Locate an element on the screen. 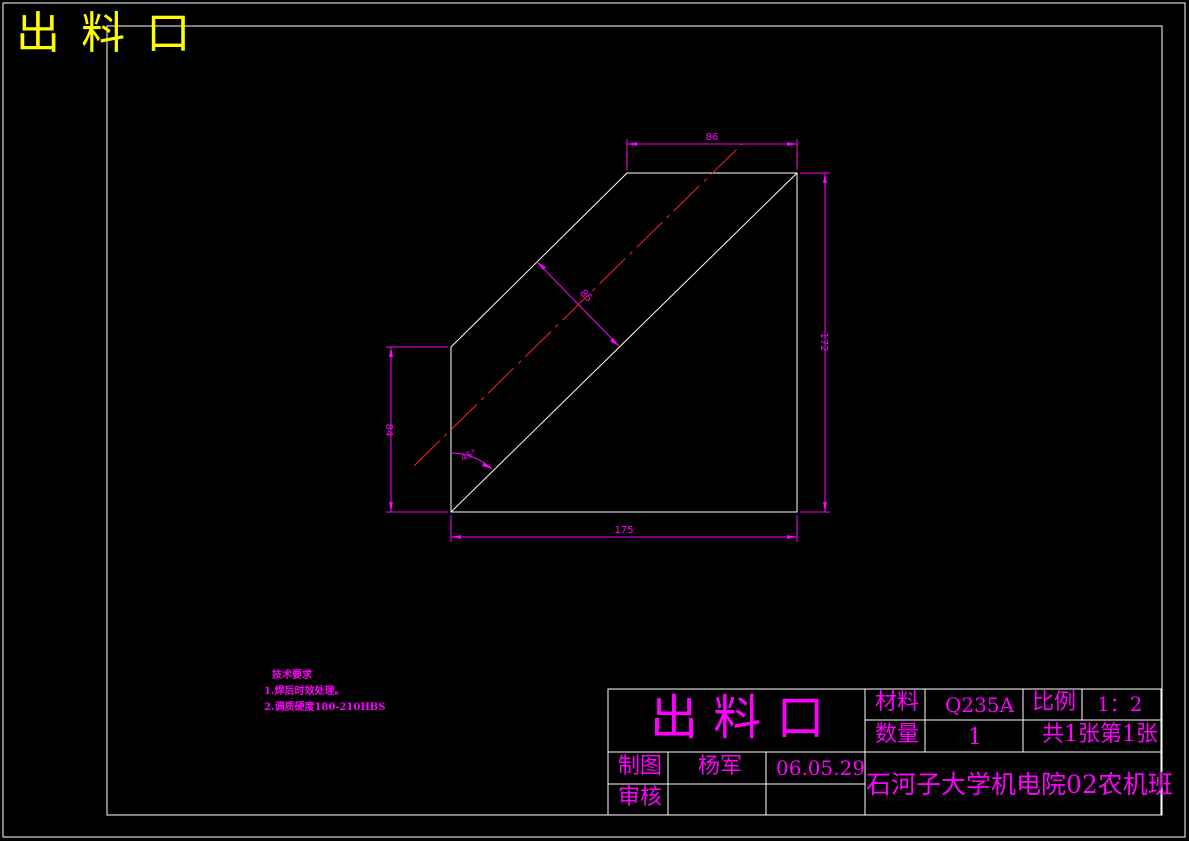 The width and height of the screenshot is (1189, 841). sheet-count: 共1张第1张 is located at coordinates (1100, 734).